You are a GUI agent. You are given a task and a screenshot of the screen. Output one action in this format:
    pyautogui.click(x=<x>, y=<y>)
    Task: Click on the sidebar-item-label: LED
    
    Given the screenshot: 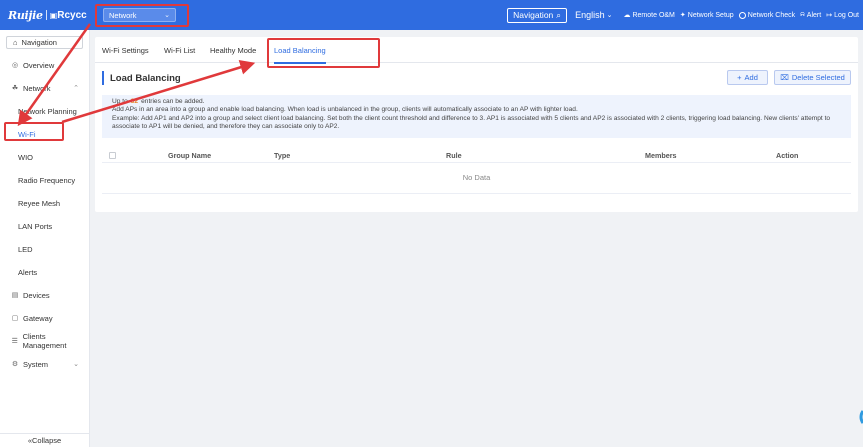 What is the action you would take?
    pyautogui.click(x=25, y=249)
    